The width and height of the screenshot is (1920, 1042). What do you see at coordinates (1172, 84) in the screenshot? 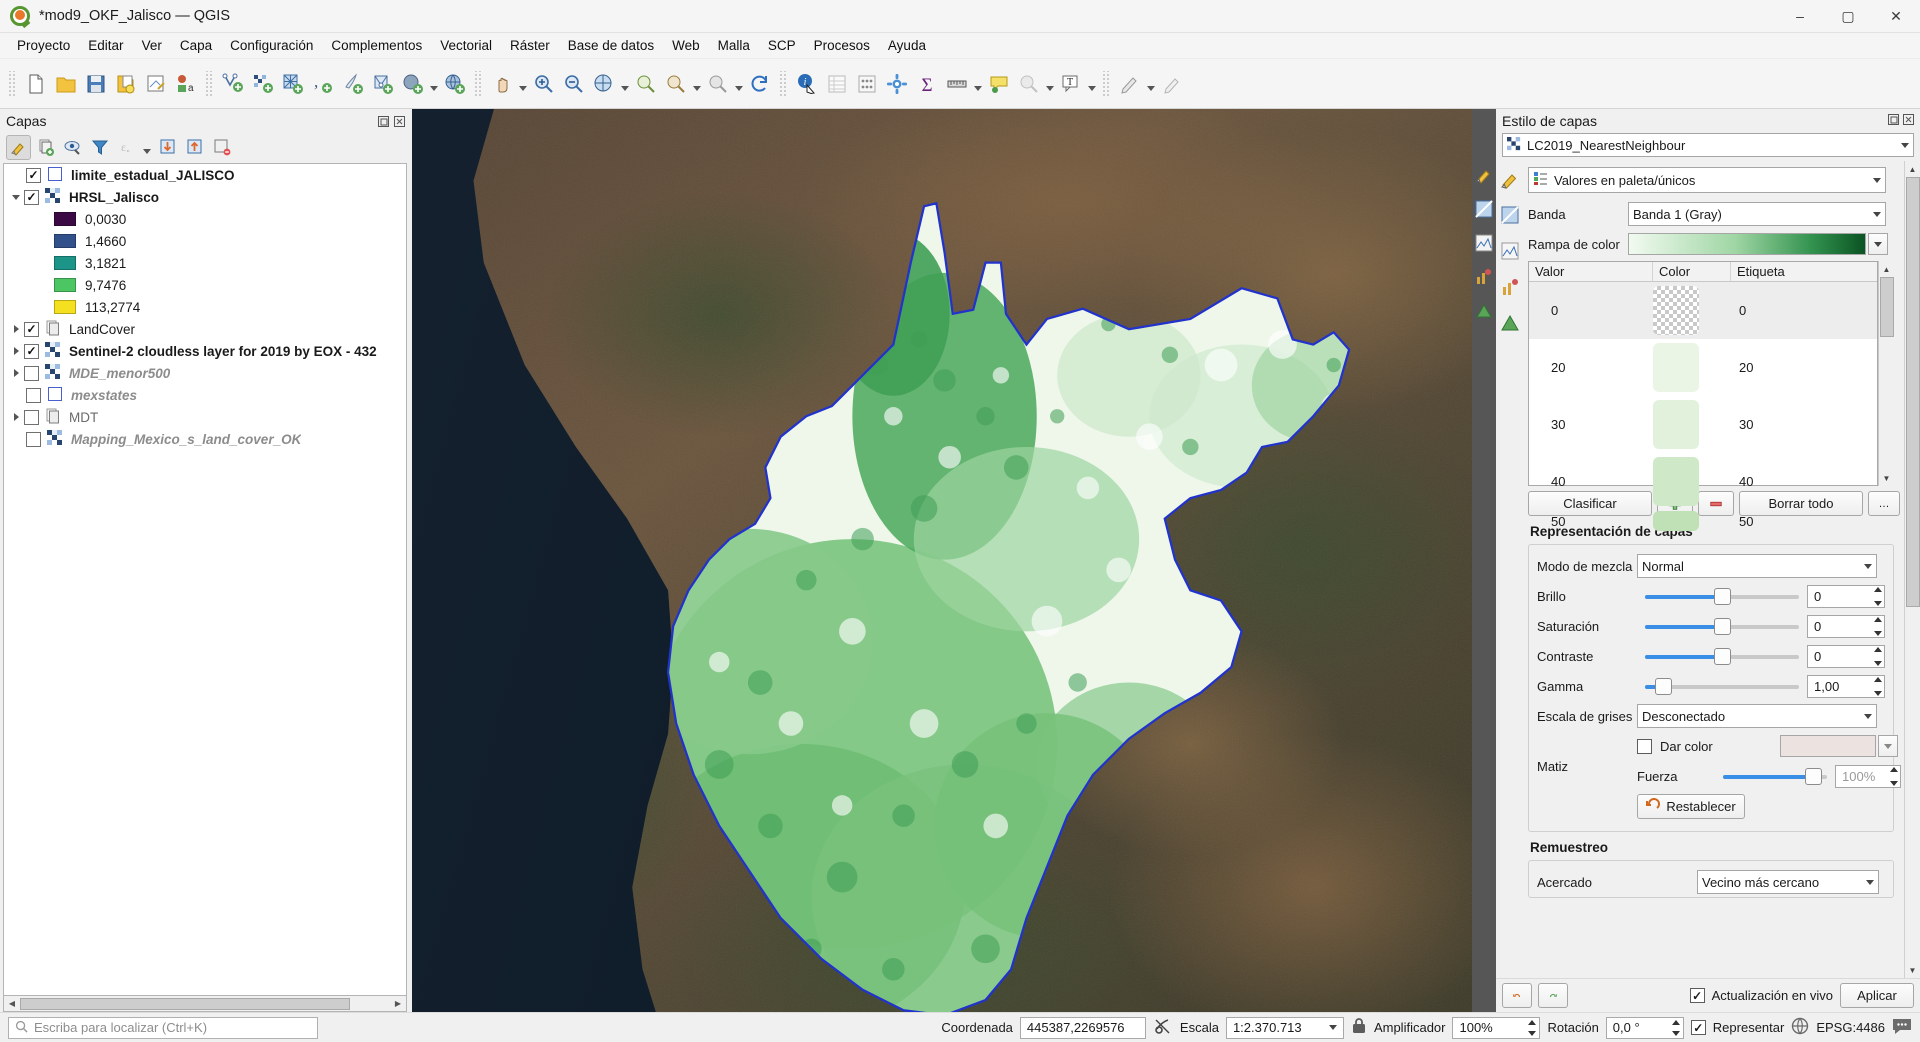
I see `current-edits-icon` at bounding box center [1172, 84].